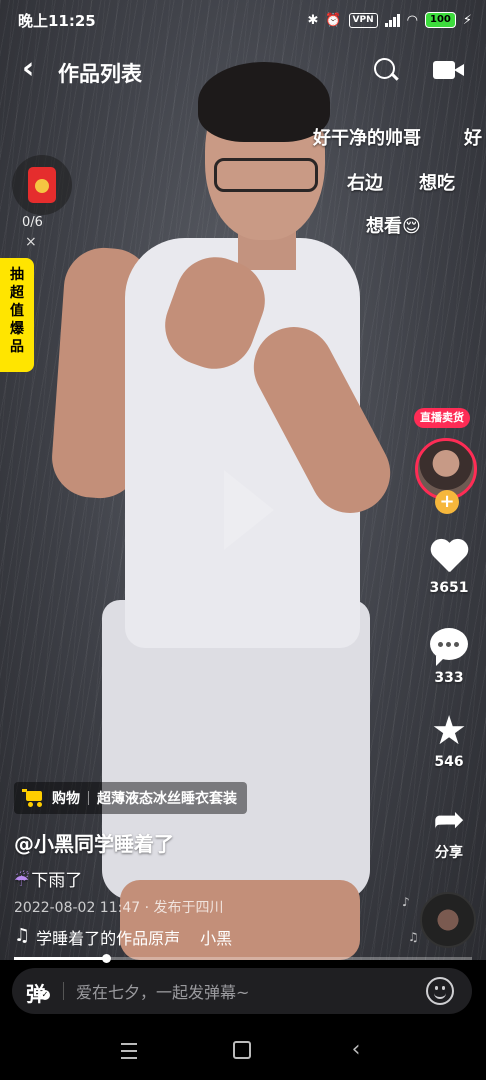  I want to click on bluetooth-icon: ✱, so click(313, 20).